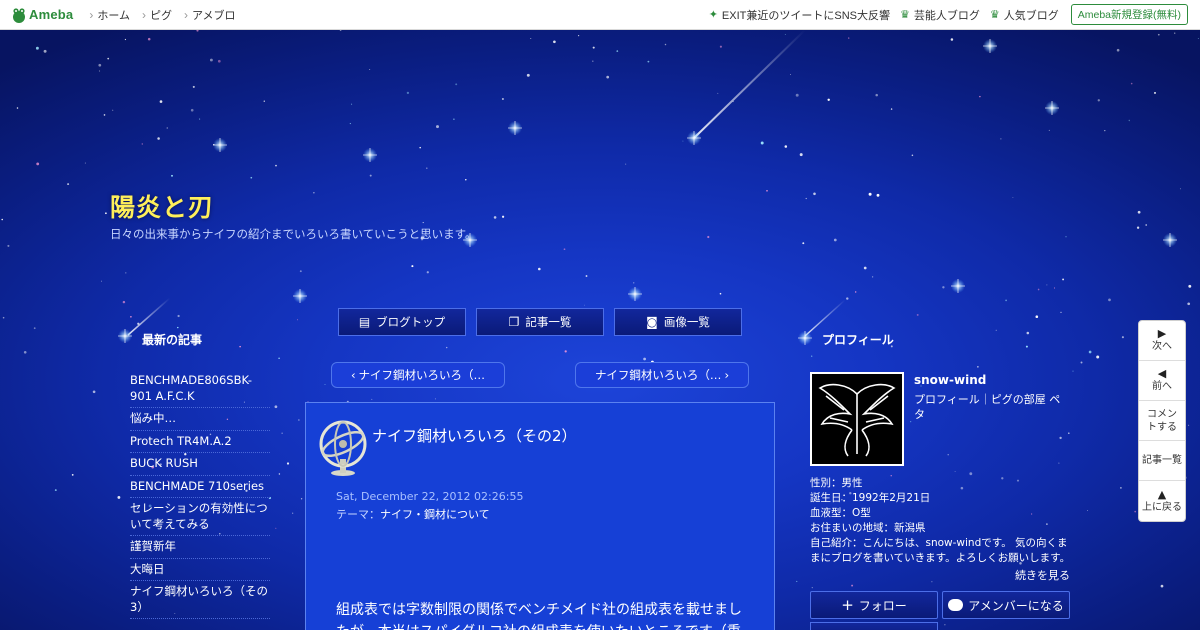  What do you see at coordinates (1162, 333) in the screenshot?
I see `play-right-icon: ▶` at bounding box center [1162, 333].